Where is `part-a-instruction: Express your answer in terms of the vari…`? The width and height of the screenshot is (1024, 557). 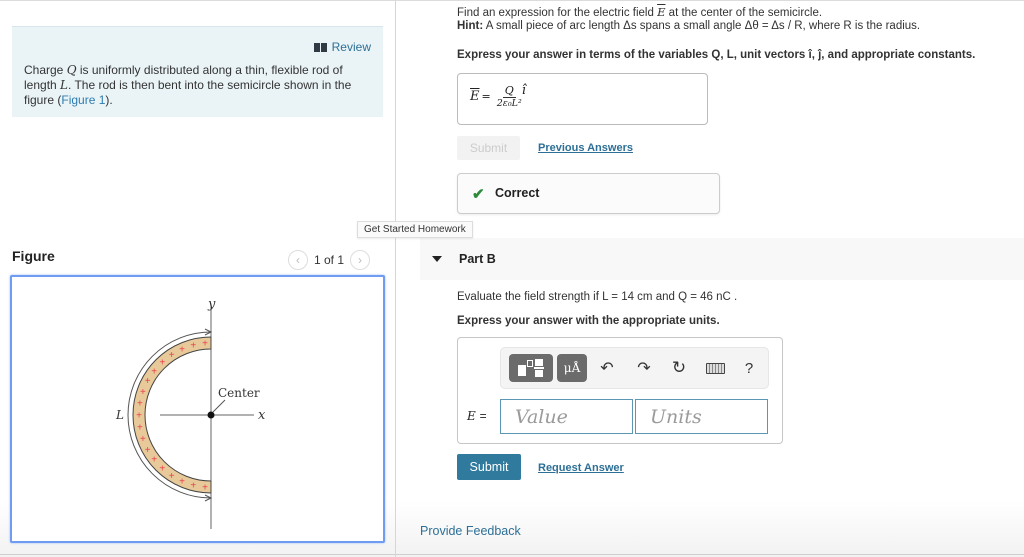 part-a-instruction: Express your answer in terms of the vari… is located at coordinates (716, 55).